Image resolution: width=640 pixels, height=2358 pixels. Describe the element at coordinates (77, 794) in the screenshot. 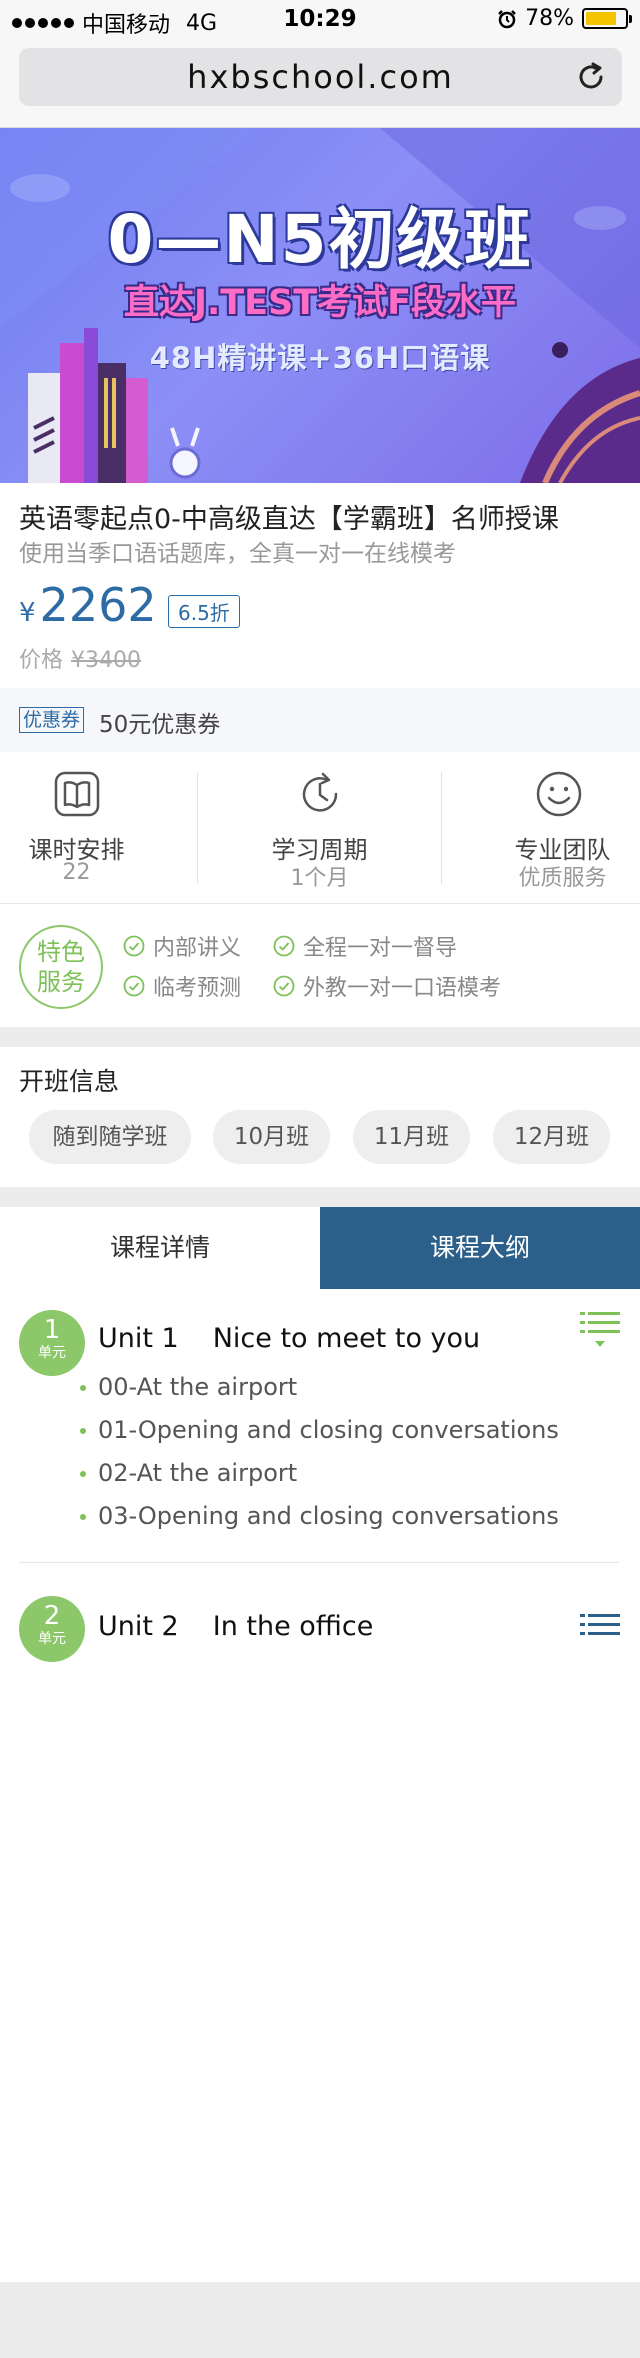

I see `book-icon` at that location.